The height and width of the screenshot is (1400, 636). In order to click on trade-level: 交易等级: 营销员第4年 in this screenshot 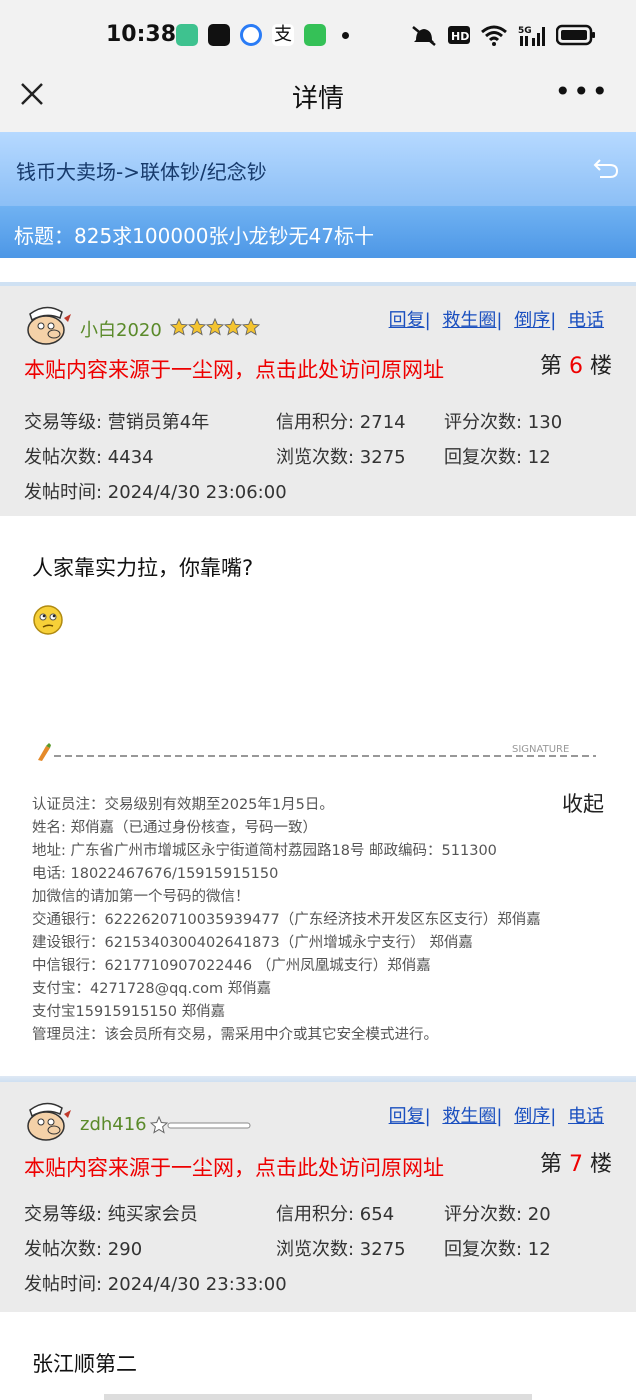, I will do `click(117, 422)`.